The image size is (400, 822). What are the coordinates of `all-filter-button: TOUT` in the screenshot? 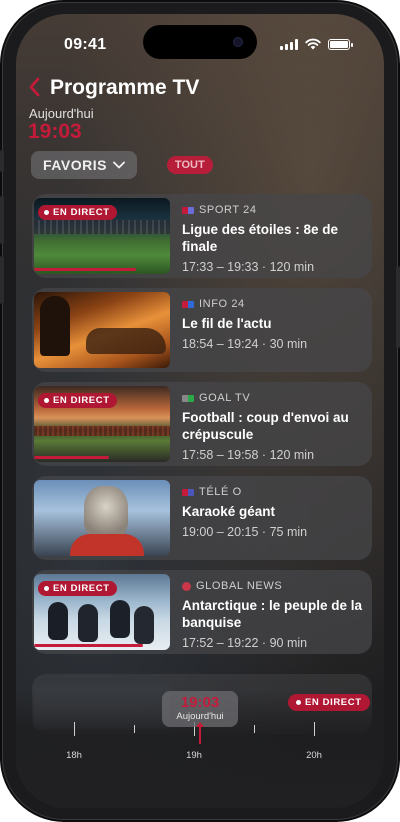 It's located at (189, 165).